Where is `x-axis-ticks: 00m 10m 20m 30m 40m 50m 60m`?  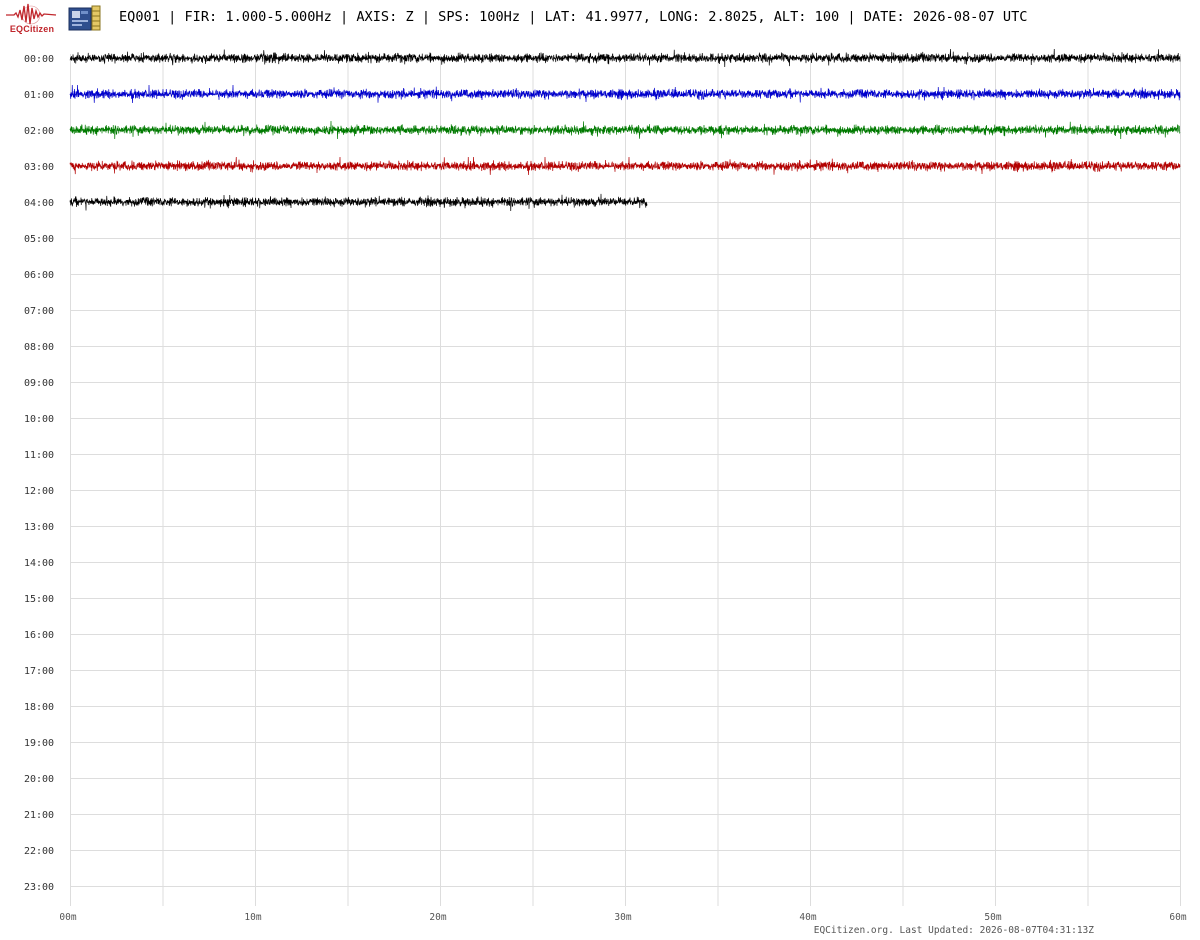 x-axis-ticks: 00m 10m 20m 30m 40m 50m 60m is located at coordinates (622, 917).